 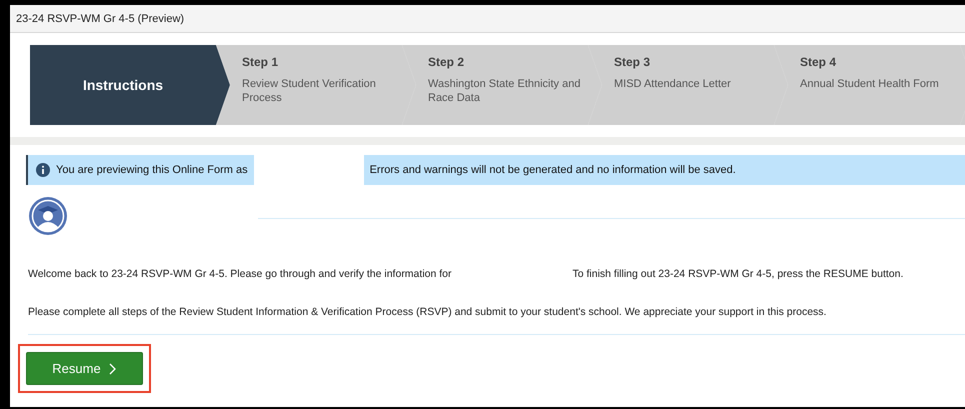 I want to click on step-label: MISD Attendance Letter, so click(x=672, y=84).